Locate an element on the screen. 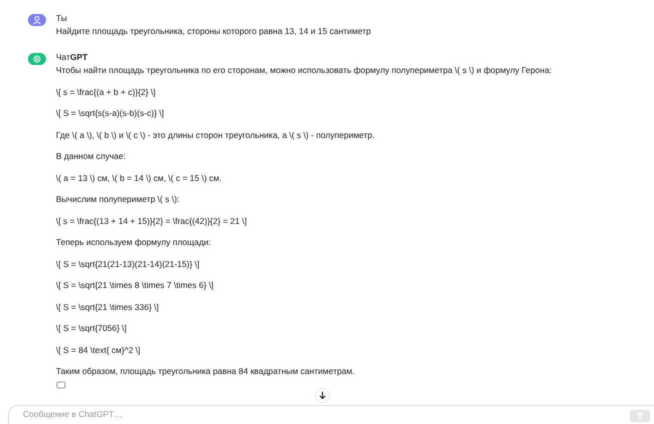 The width and height of the screenshot is (654, 424). message-text: \[ S = 84 \text{ см}^2 \] is located at coordinates (98, 350).